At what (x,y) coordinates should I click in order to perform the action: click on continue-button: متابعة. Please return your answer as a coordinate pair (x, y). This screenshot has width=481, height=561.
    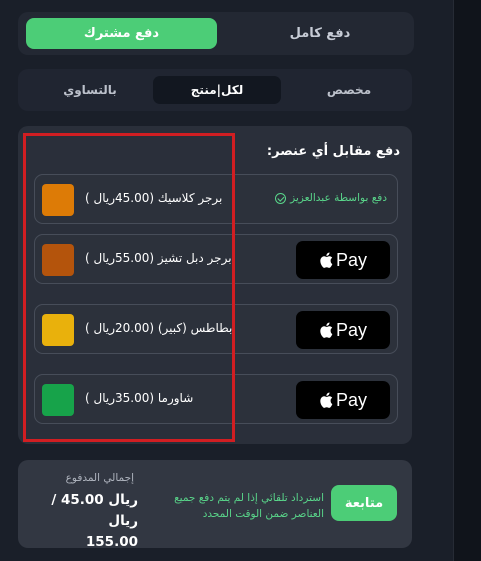
    Looking at the image, I should click on (364, 503).